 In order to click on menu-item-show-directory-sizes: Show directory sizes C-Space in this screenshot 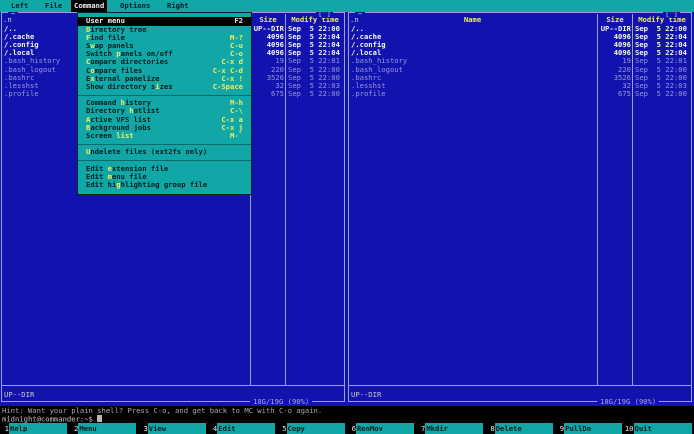, I will do `click(164, 86)`.